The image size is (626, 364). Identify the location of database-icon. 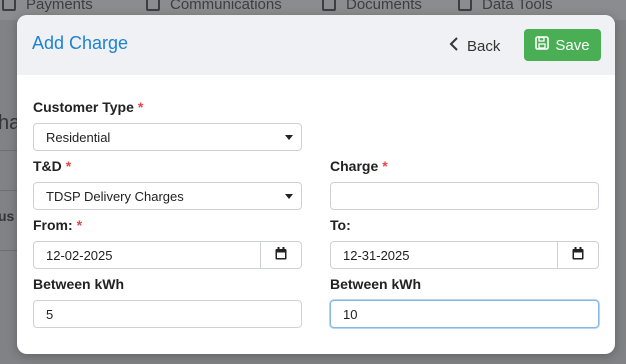
(465, 5).